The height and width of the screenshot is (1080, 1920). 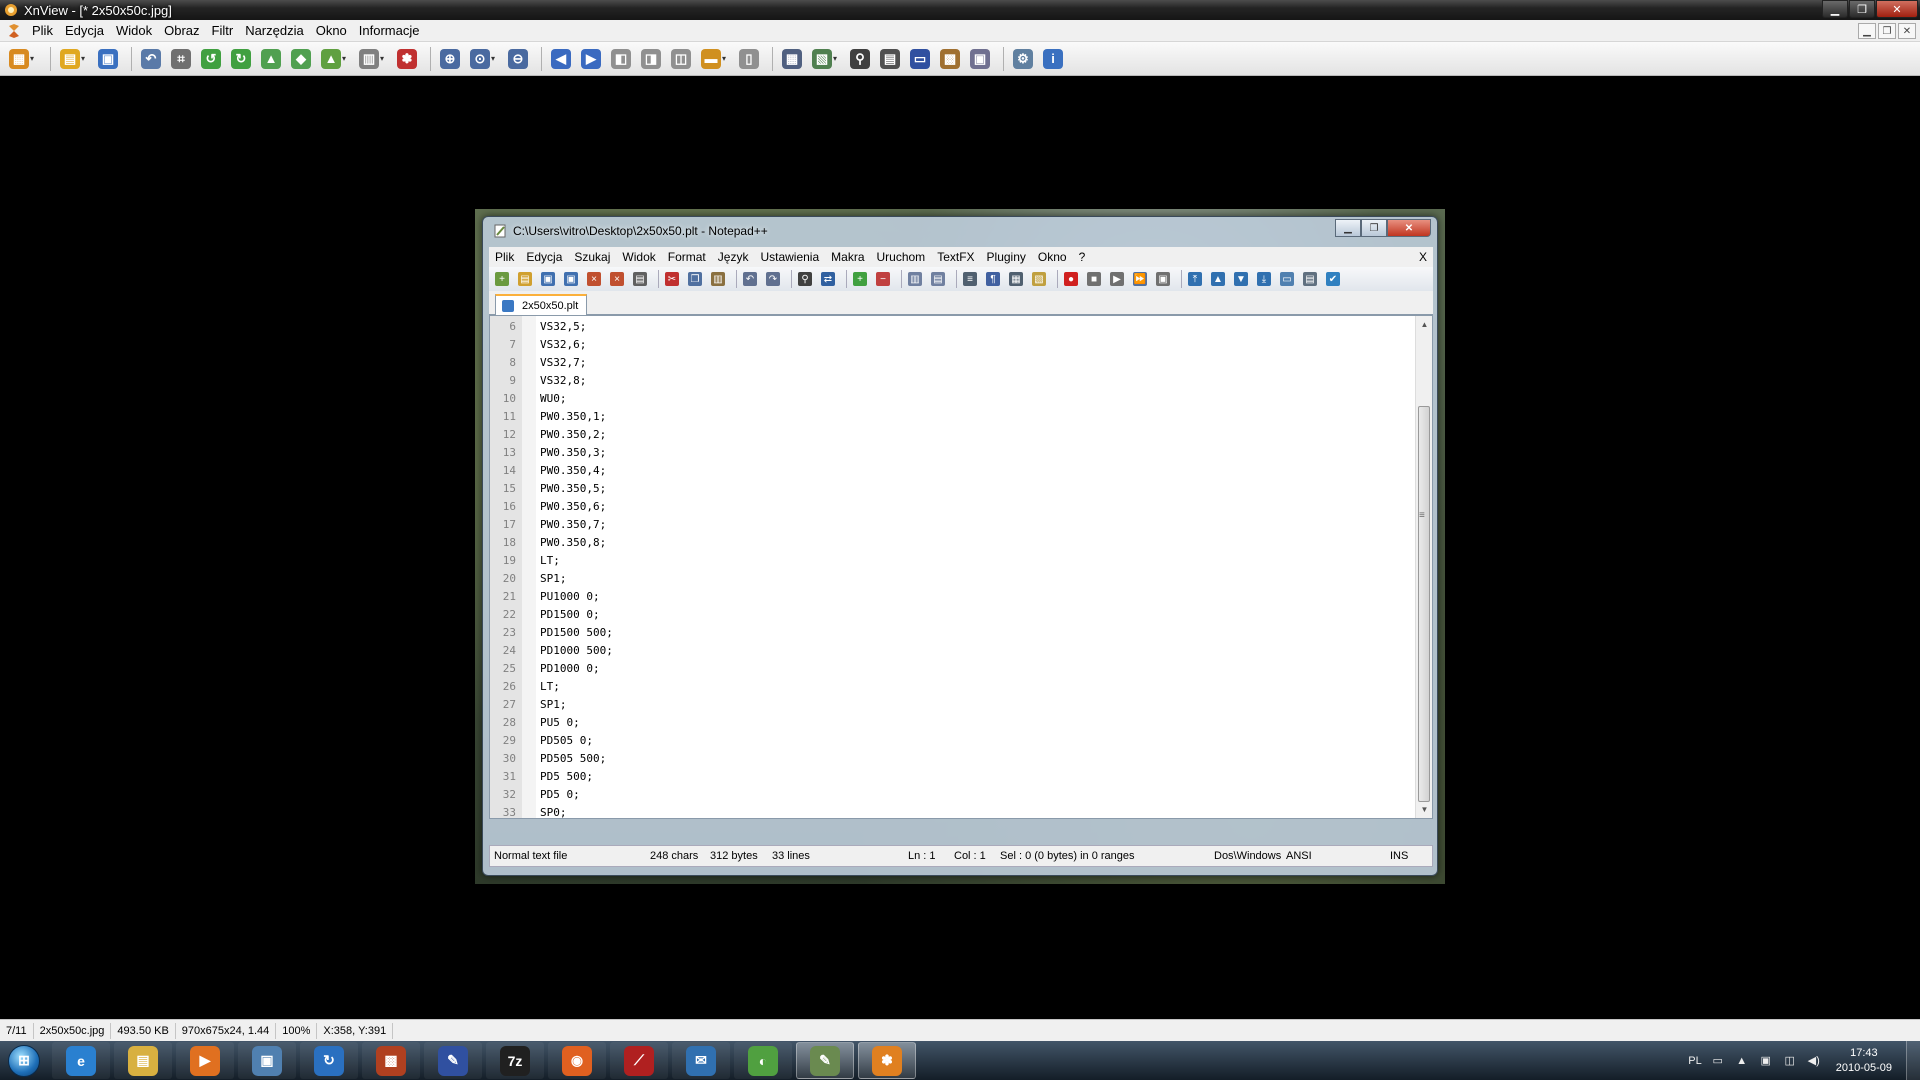 I want to click on scroll-down-icon: ▼, so click(x=1424, y=809).